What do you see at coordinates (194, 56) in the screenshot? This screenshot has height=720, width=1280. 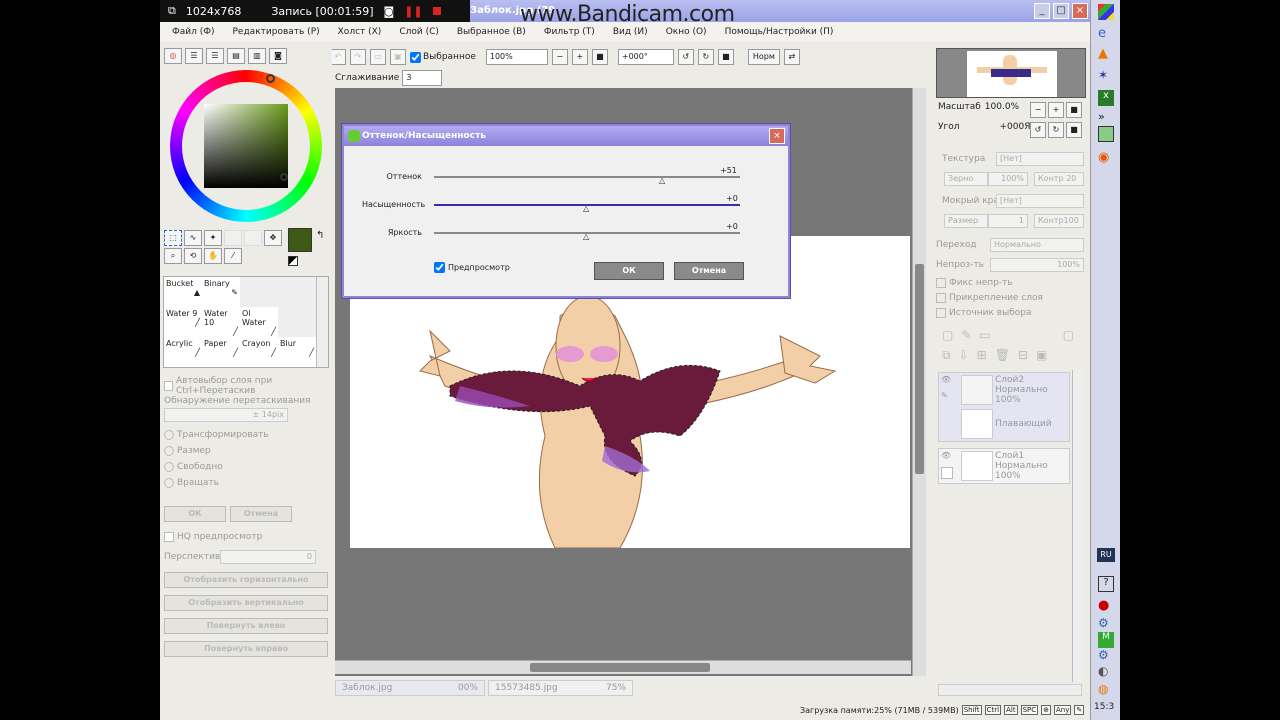 I see `rgb-slider-tab: ☰` at bounding box center [194, 56].